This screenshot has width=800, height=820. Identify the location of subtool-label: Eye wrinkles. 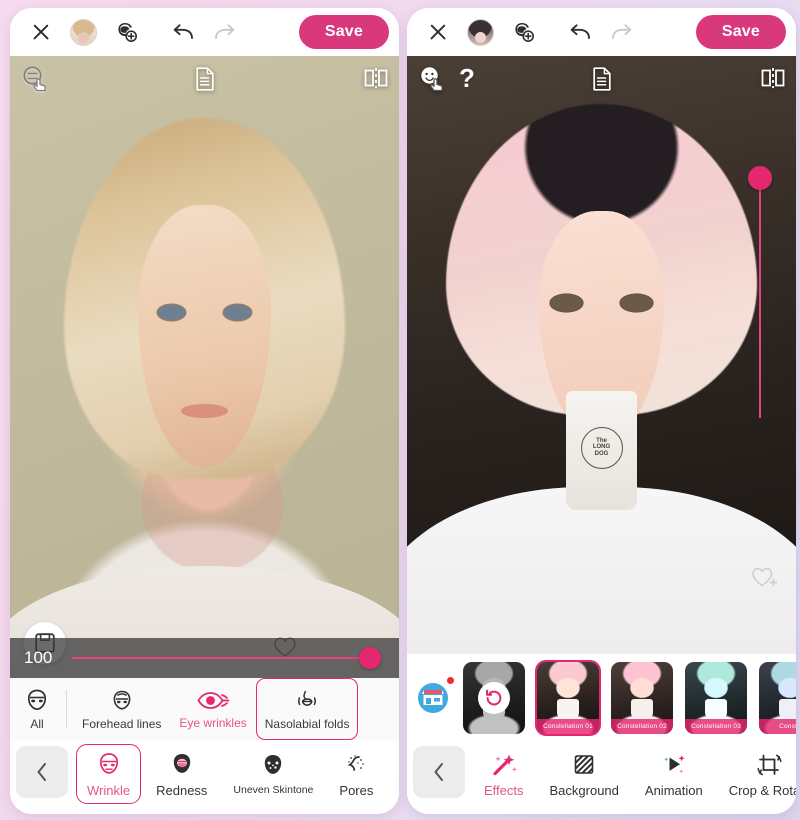
(213, 722).